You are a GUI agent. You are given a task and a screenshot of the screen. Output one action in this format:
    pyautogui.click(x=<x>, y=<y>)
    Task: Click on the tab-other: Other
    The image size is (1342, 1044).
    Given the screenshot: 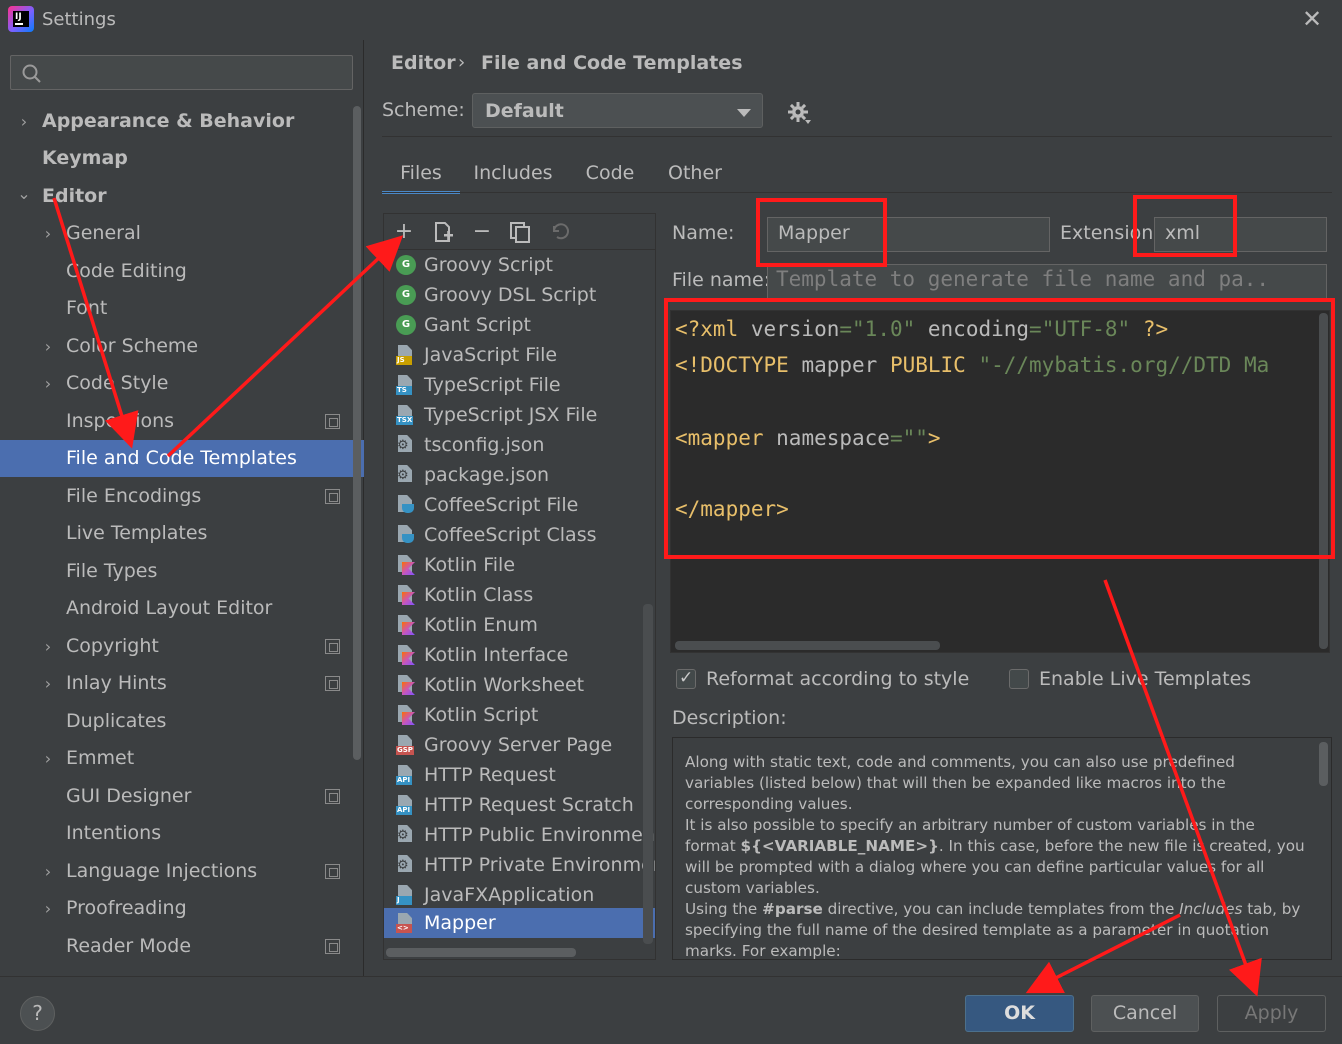 What is the action you would take?
    pyautogui.click(x=695, y=176)
    